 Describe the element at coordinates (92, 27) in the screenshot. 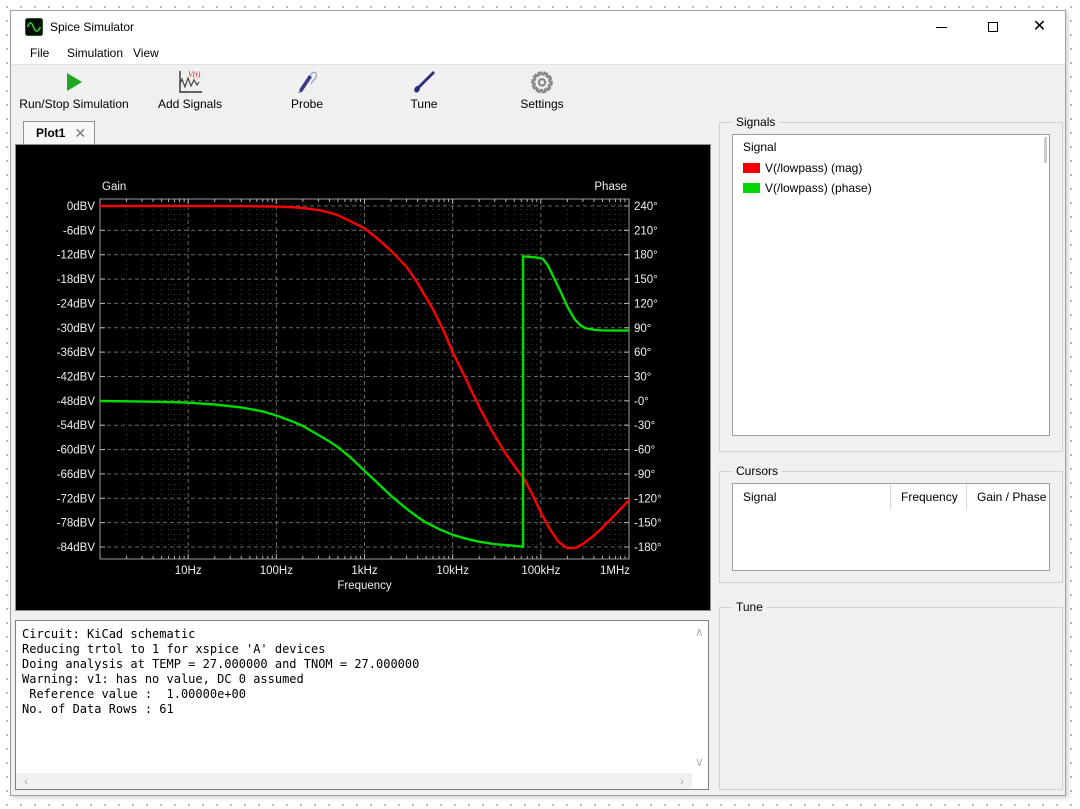

I see `window-title: Spice Simulator` at that location.